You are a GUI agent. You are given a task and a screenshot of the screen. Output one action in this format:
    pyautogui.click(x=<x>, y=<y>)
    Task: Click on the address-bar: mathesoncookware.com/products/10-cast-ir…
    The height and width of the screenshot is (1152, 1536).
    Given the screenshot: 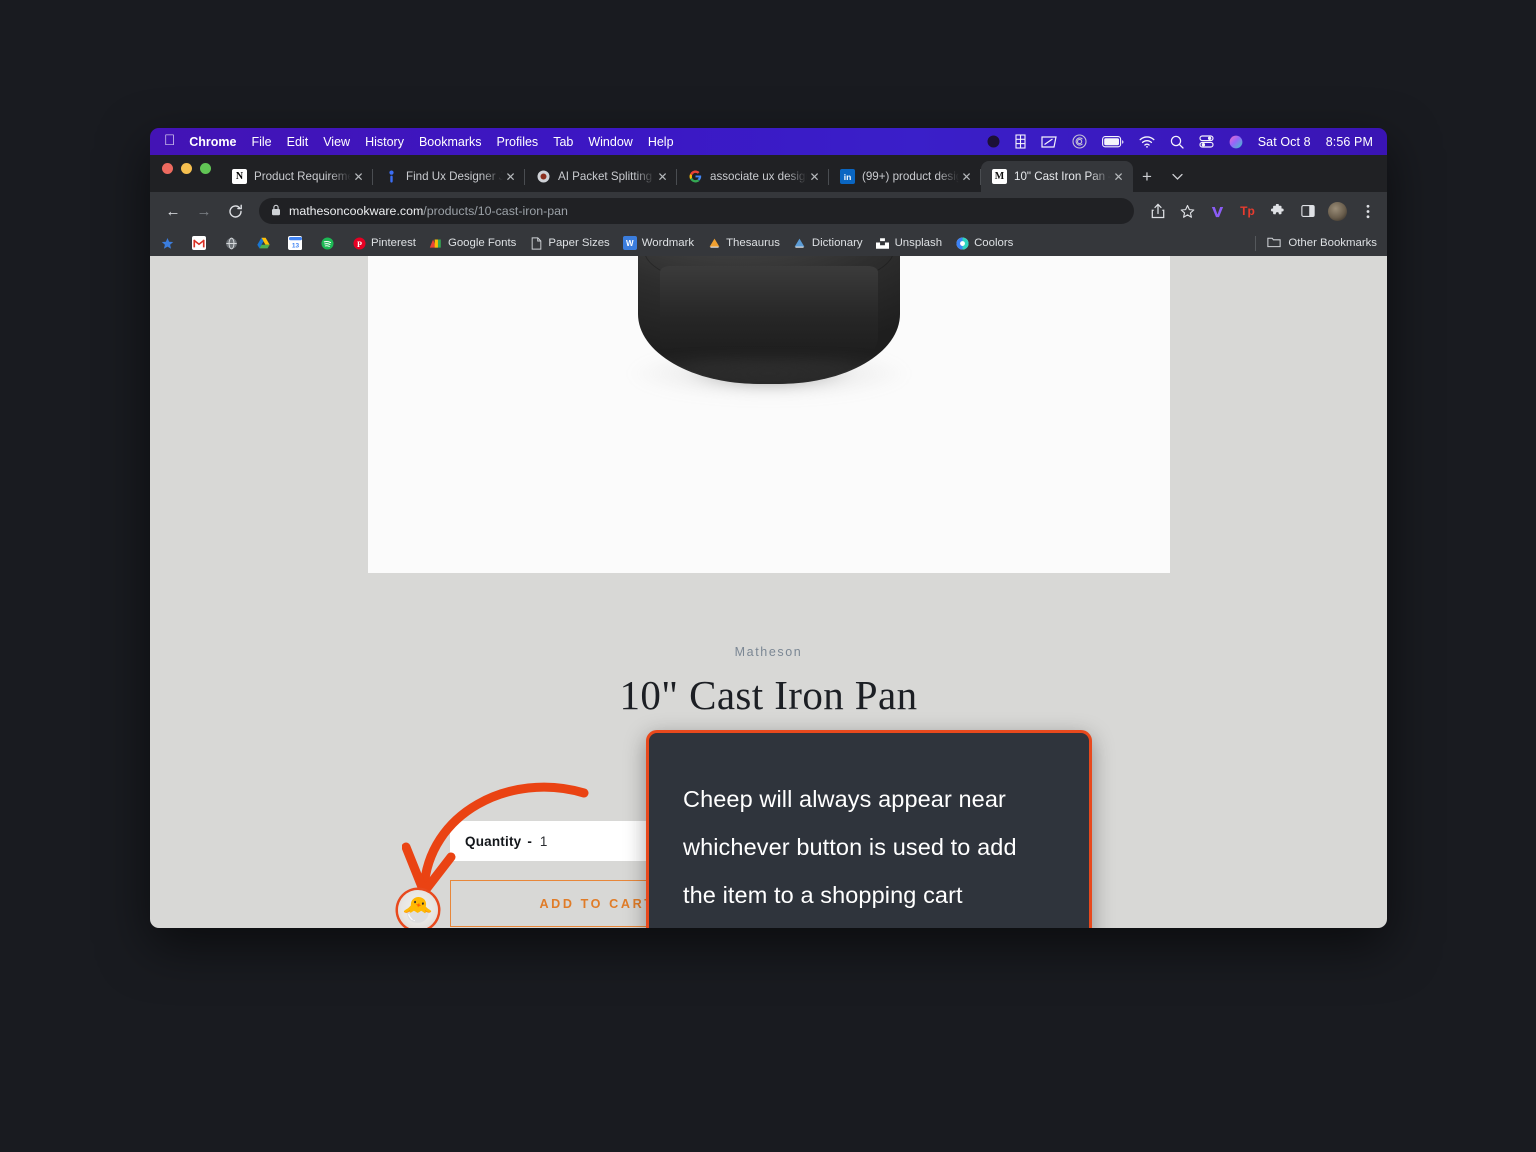 What is the action you would take?
    pyautogui.click(x=696, y=211)
    